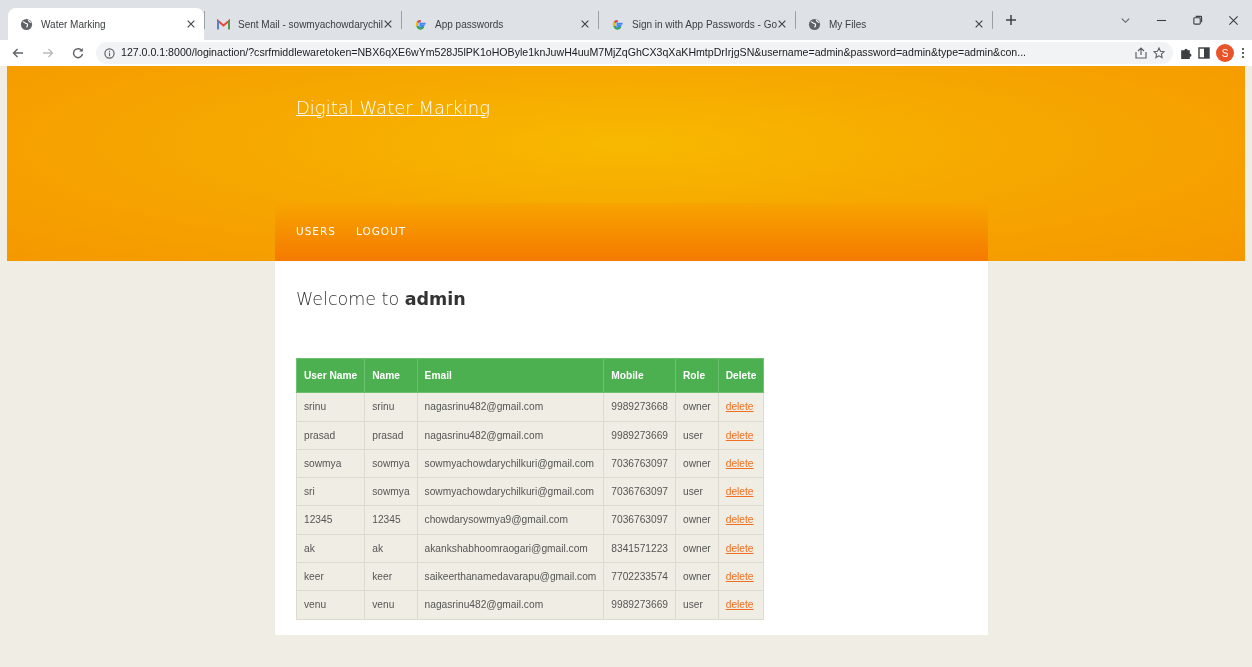 The image size is (1252, 667). Describe the element at coordinates (330, 435) in the screenshot. I see `table-cell: prasad` at that location.